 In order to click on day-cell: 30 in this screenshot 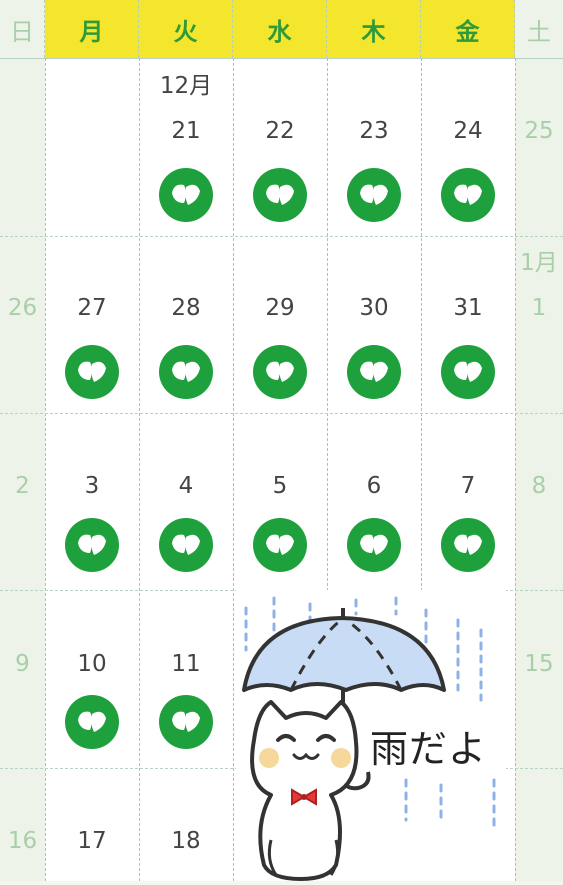, I will do `click(374, 308)`.